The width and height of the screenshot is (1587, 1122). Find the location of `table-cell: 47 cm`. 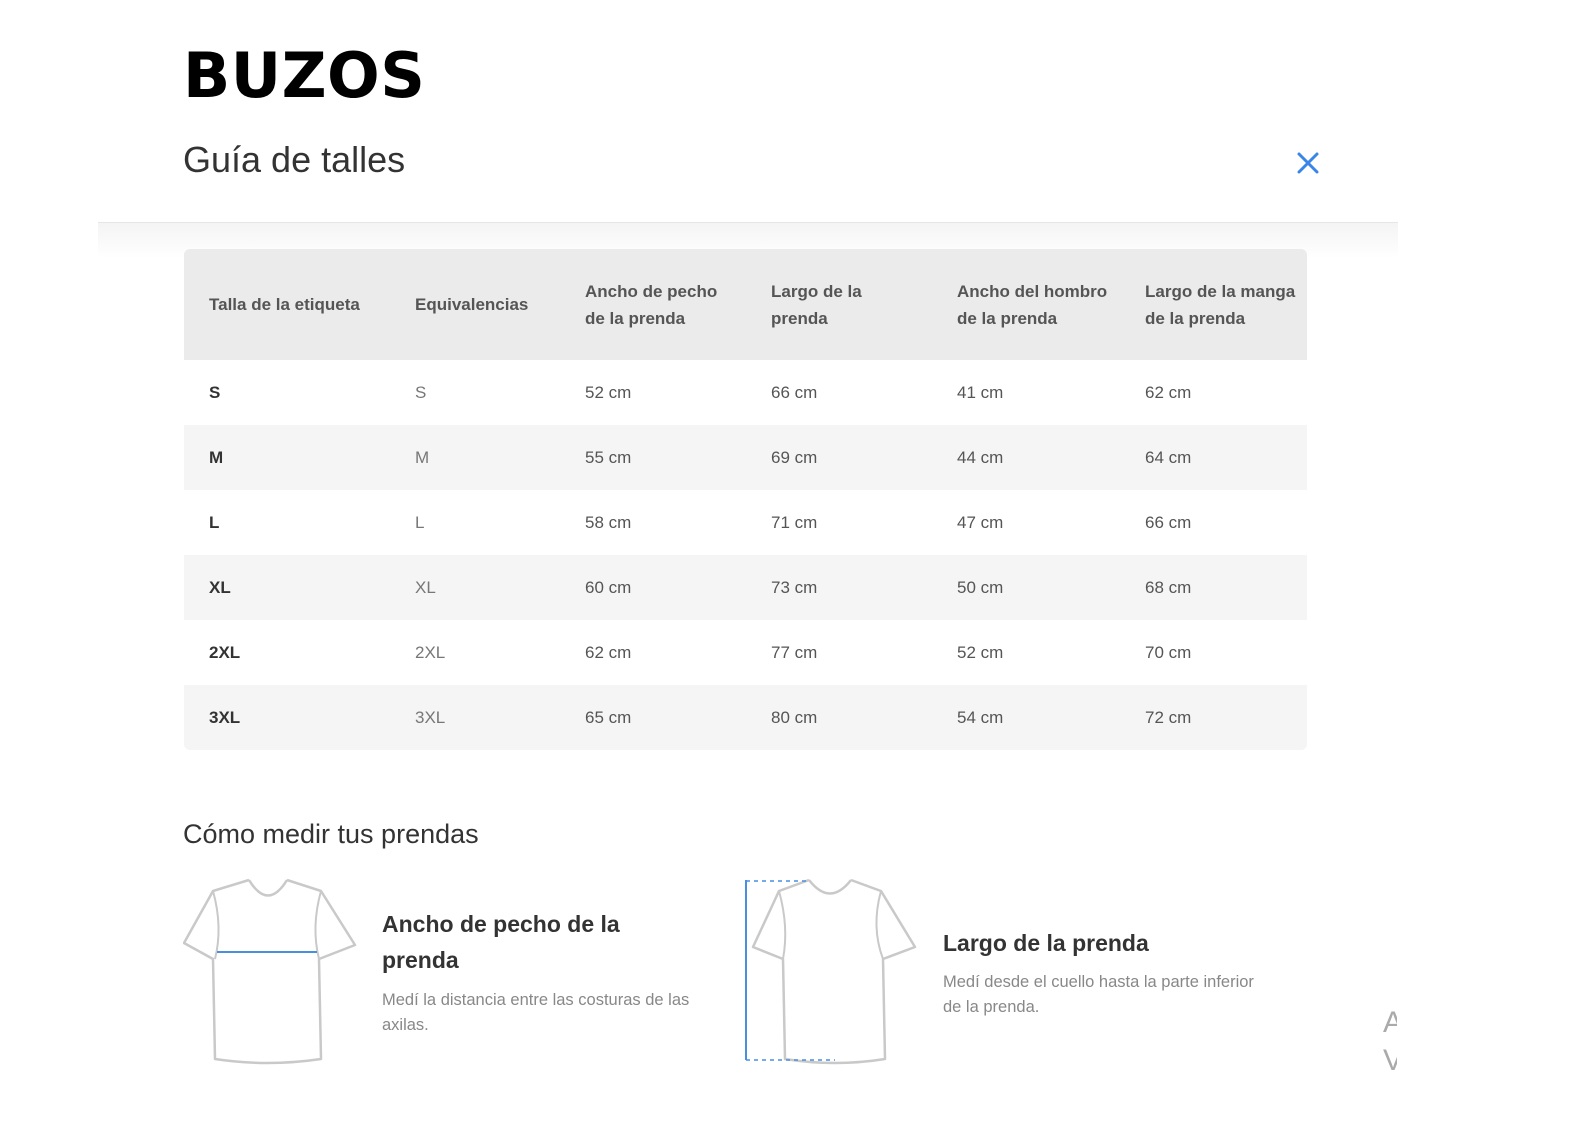

table-cell: 47 cm is located at coordinates (980, 522).